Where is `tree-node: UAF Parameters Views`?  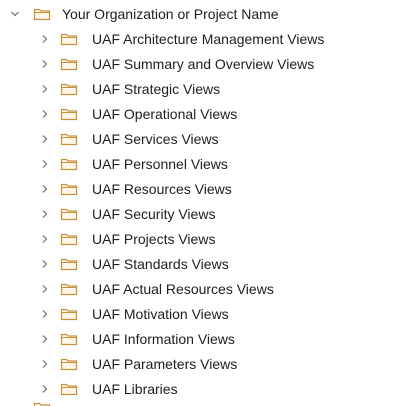
tree-node: UAF Parameters Views is located at coordinates (203, 364).